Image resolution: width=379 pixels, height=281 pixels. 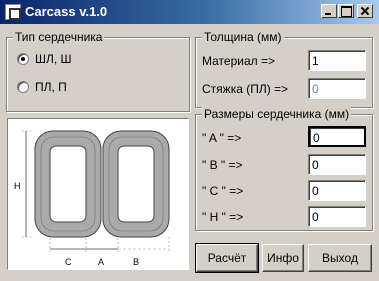 What do you see at coordinates (340, 258) in the screenshot?
I see `exit-button: Выход` at bounding box center [340, 258].